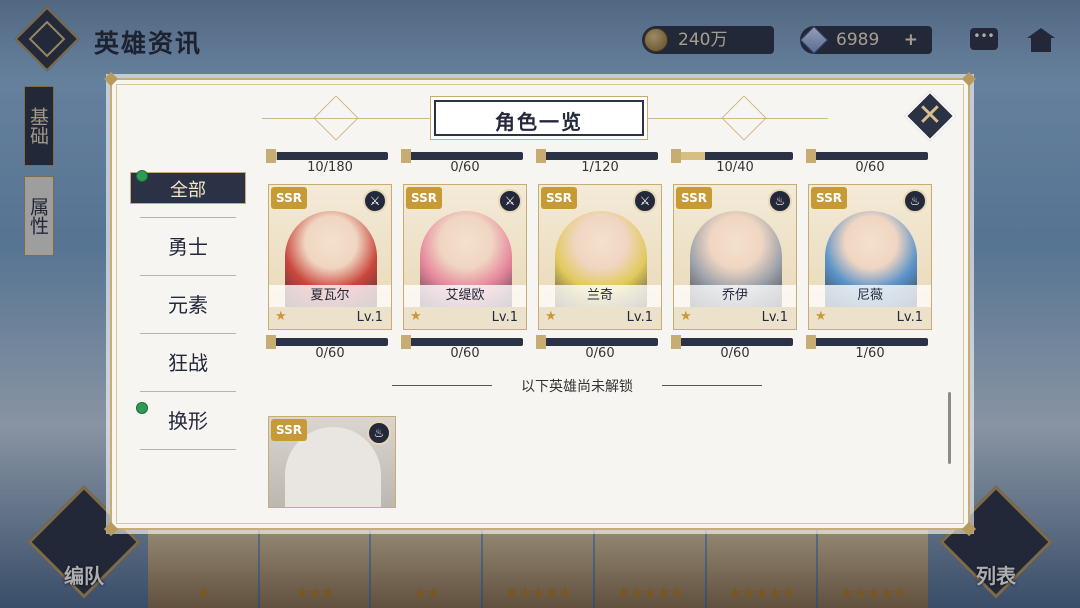 Image resolution: width=1080 pixels, height=608 pixels. Describe the element at coordinates (600, 167) in the screenshot. I see `shard-progress-text: 1/120` at that location.